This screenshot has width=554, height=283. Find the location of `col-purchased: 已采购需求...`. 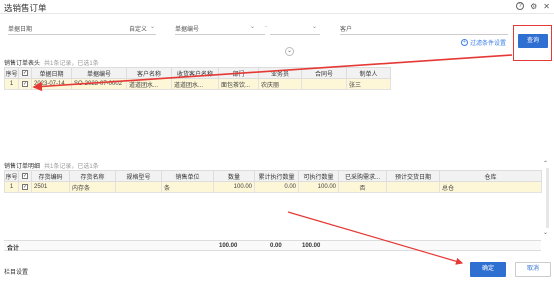

col-purchased: 已采购需求... is located at coordinates (362, 176).